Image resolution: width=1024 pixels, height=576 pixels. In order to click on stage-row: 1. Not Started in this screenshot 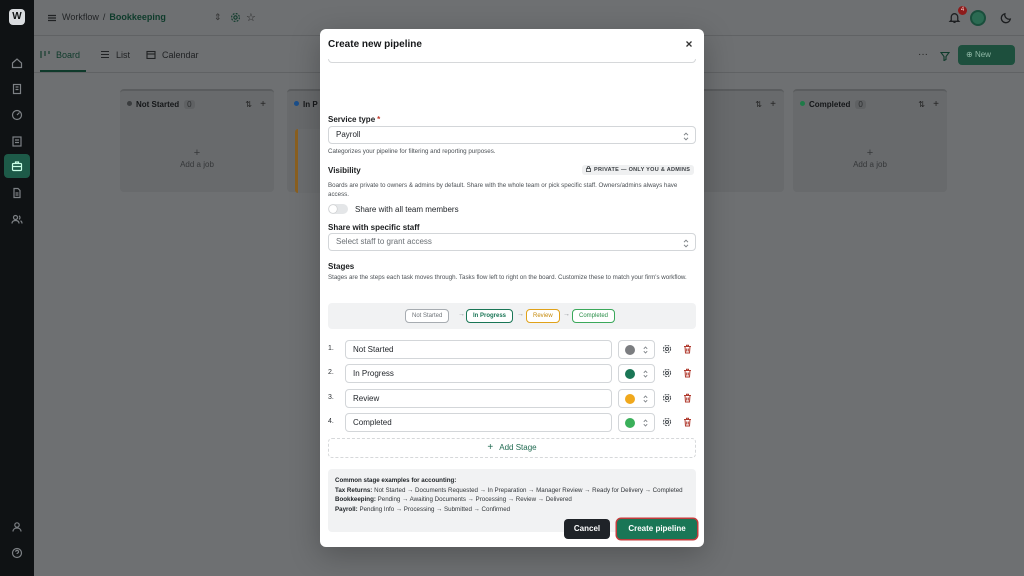, I will do `click(512, 350)`.